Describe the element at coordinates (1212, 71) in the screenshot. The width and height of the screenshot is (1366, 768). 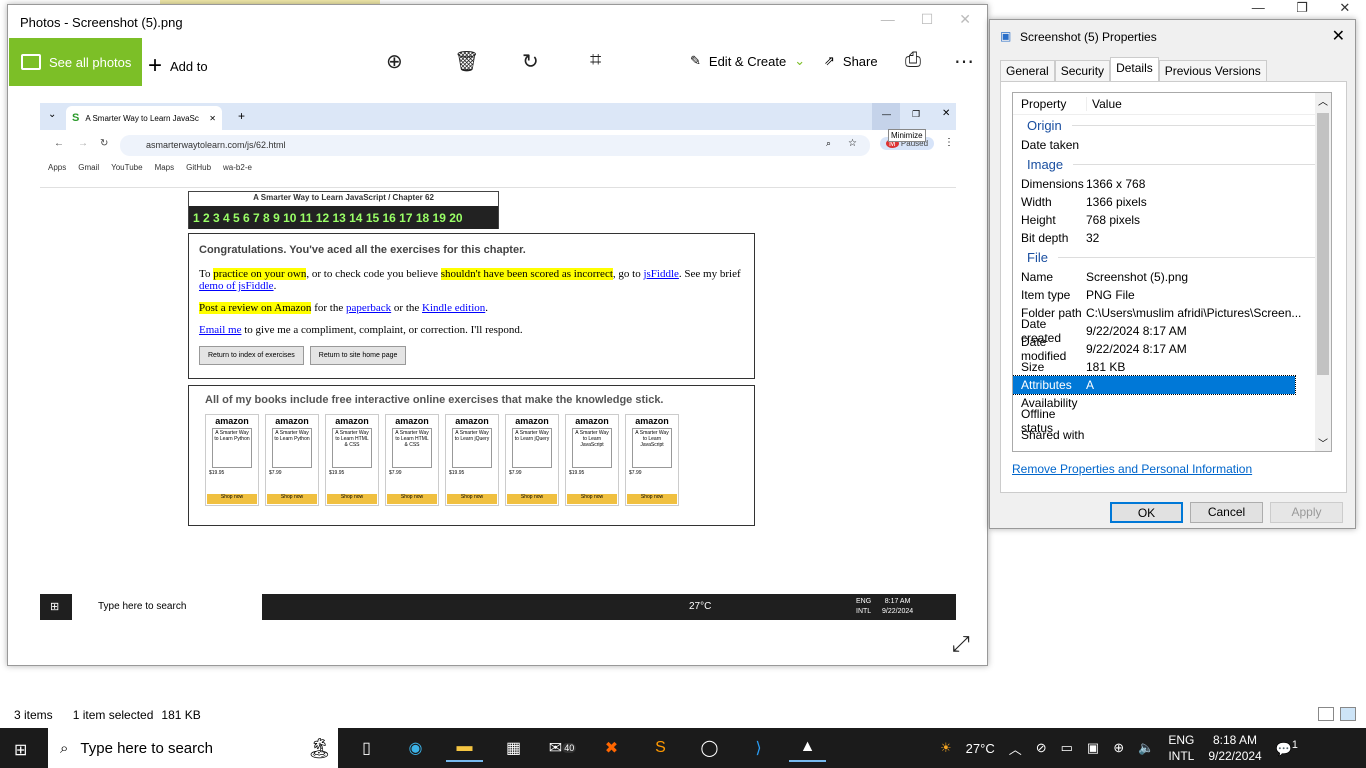
I see `tab-previous-versions: Previous Versions` at that location.